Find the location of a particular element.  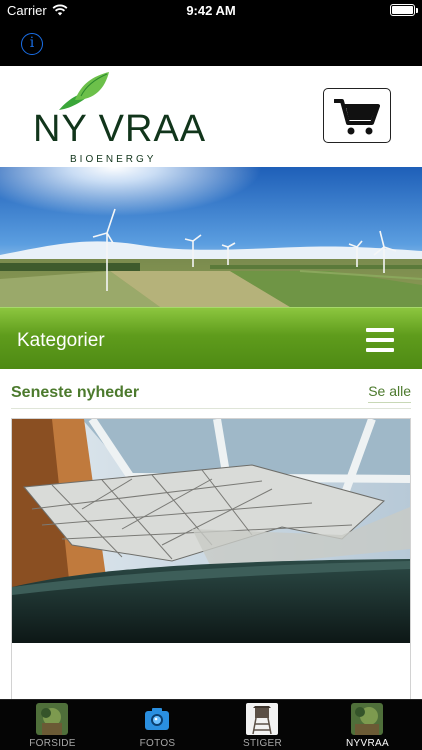

clock: 9:42 AM is located at coordinates (211, 10).